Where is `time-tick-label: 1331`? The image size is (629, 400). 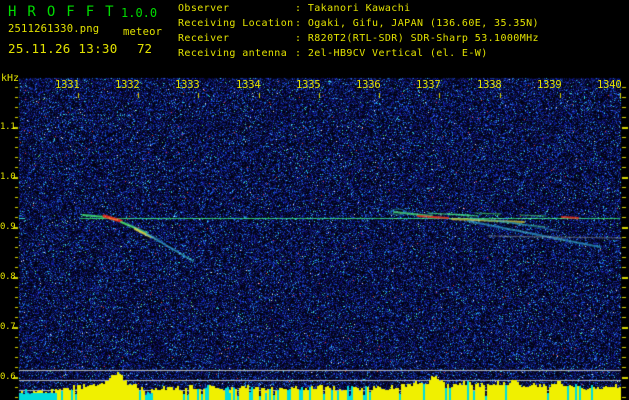 time-tick-label: 1331 is located at coordinates (67, 85).